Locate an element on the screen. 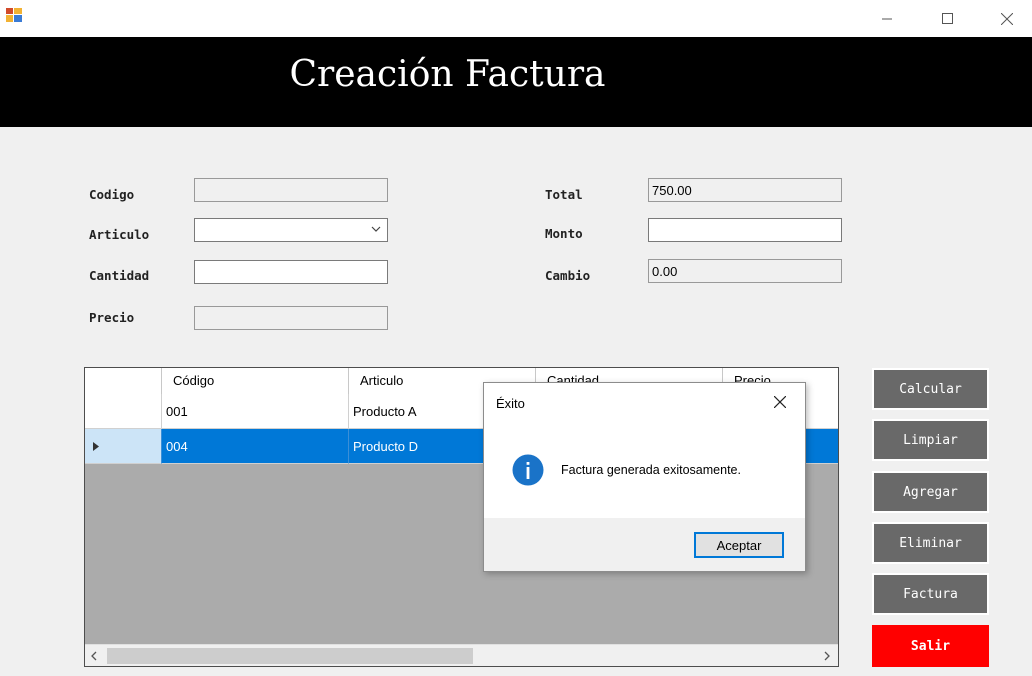  maximize-button is located at coordinates (947, 18).